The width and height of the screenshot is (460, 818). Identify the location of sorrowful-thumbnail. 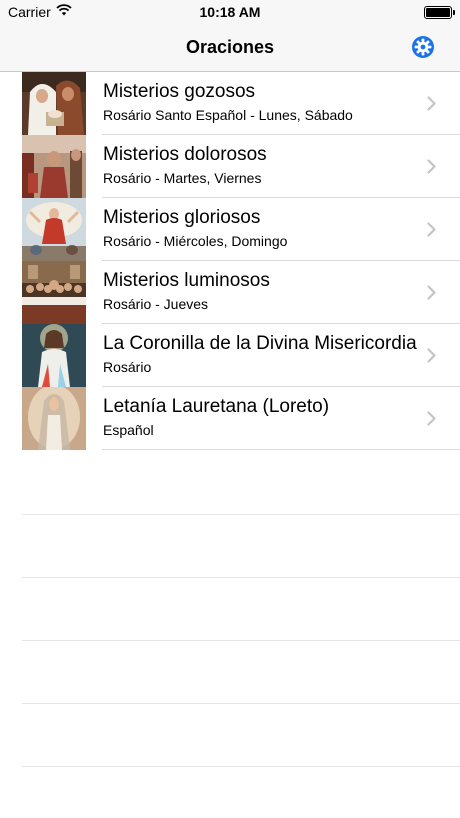
(54, 166).